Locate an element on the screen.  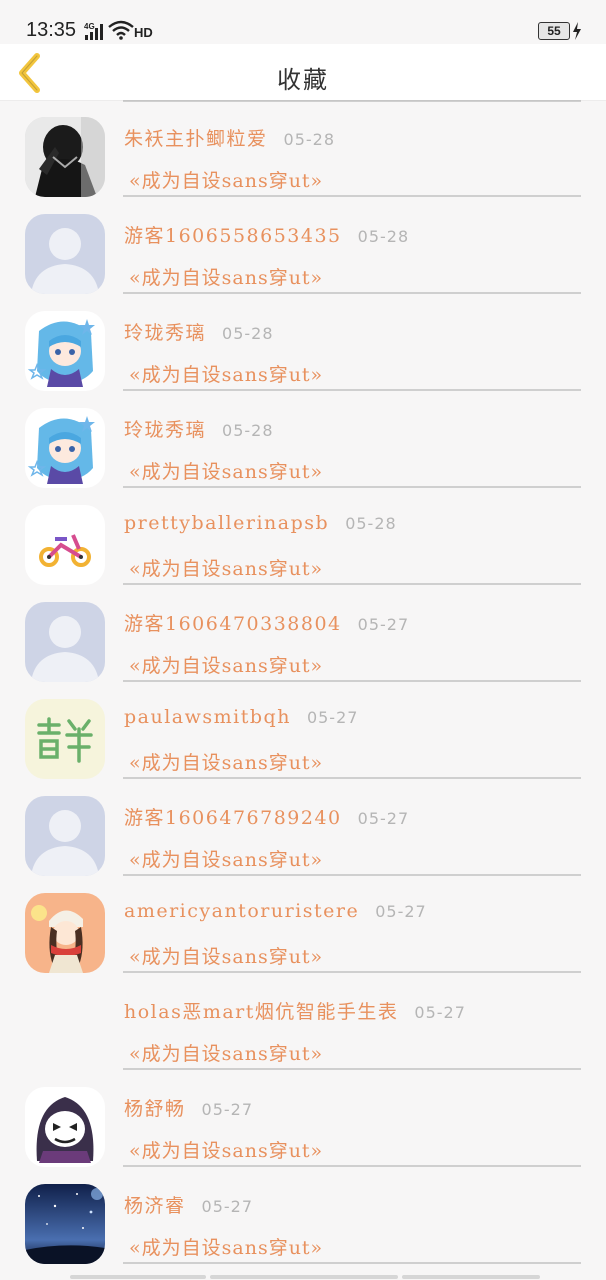
item-header: 杨济睿 05-27 is located at coordinates (188, 1204).